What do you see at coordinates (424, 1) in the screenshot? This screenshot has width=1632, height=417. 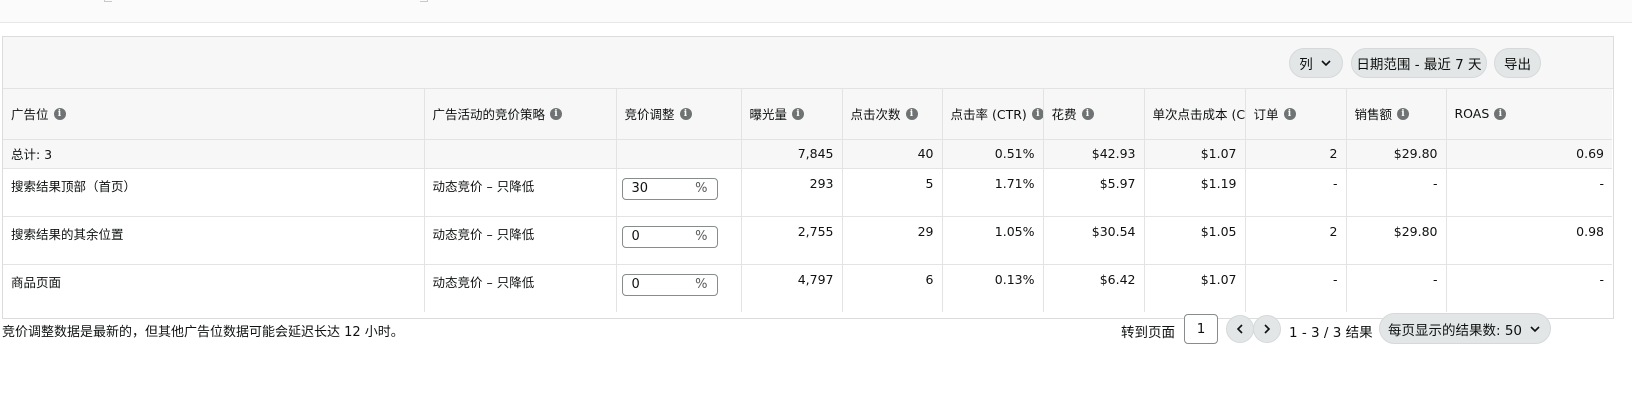 I see `cut-off-bracket-right` at bounding box center [424, 1].